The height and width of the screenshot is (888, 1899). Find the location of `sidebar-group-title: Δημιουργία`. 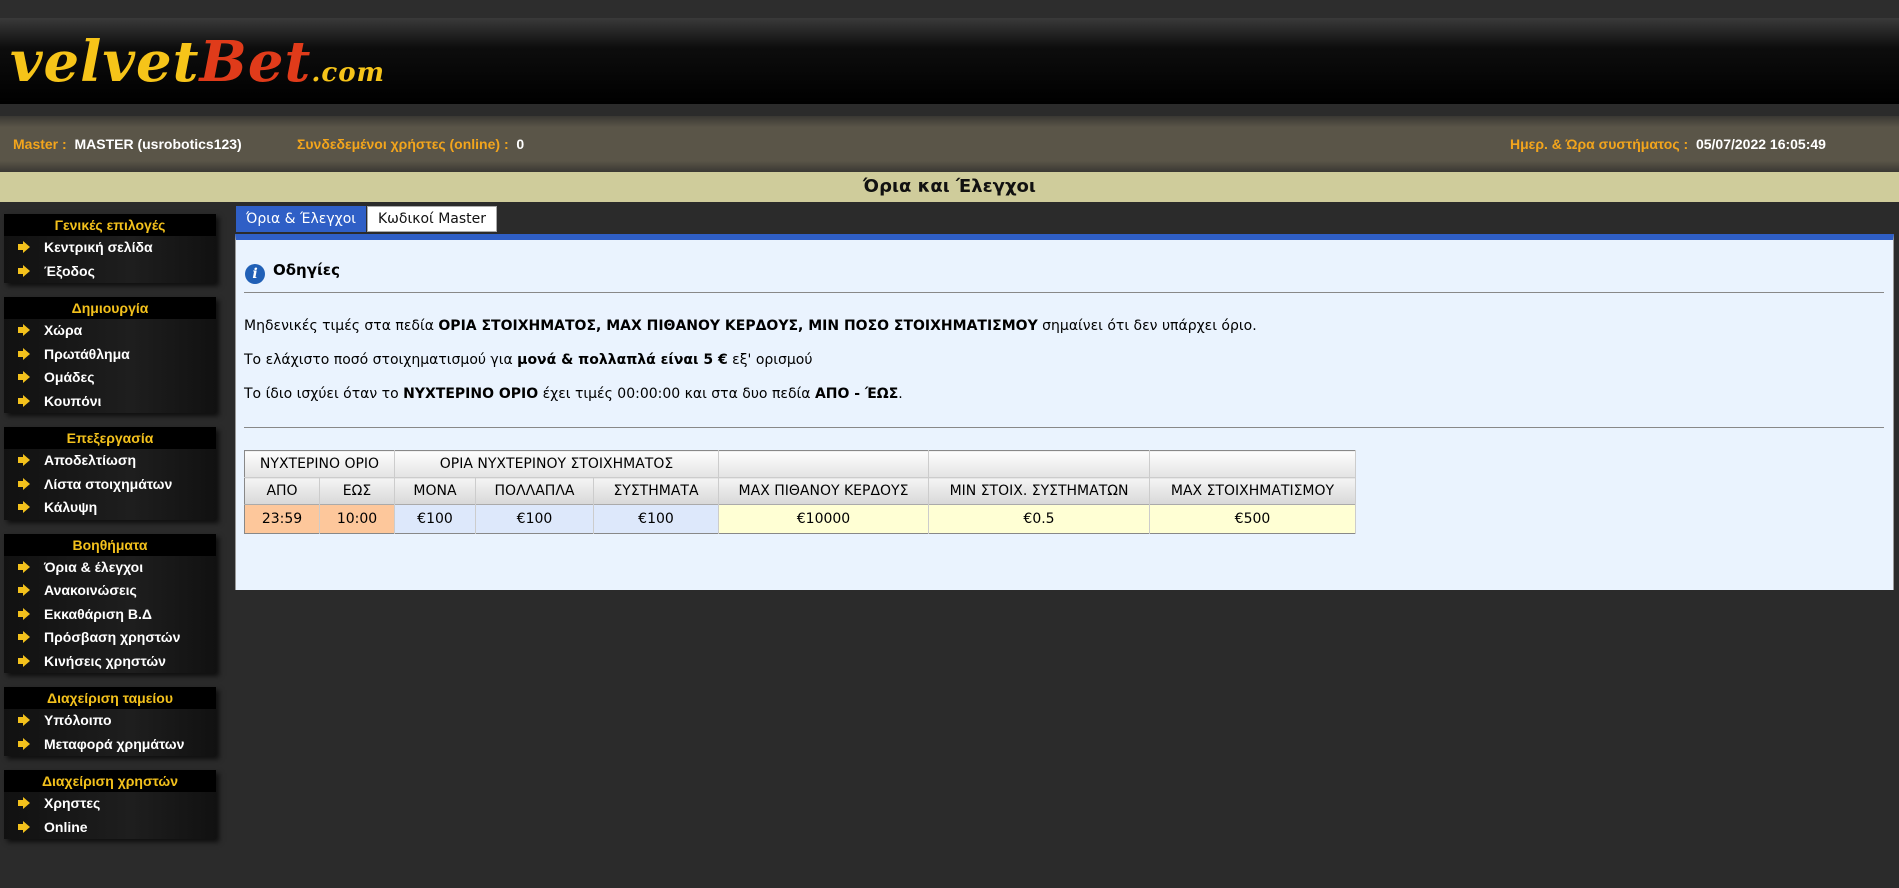

sidebar-group-title: Δημιουργία is located at coordinates (110, 308).